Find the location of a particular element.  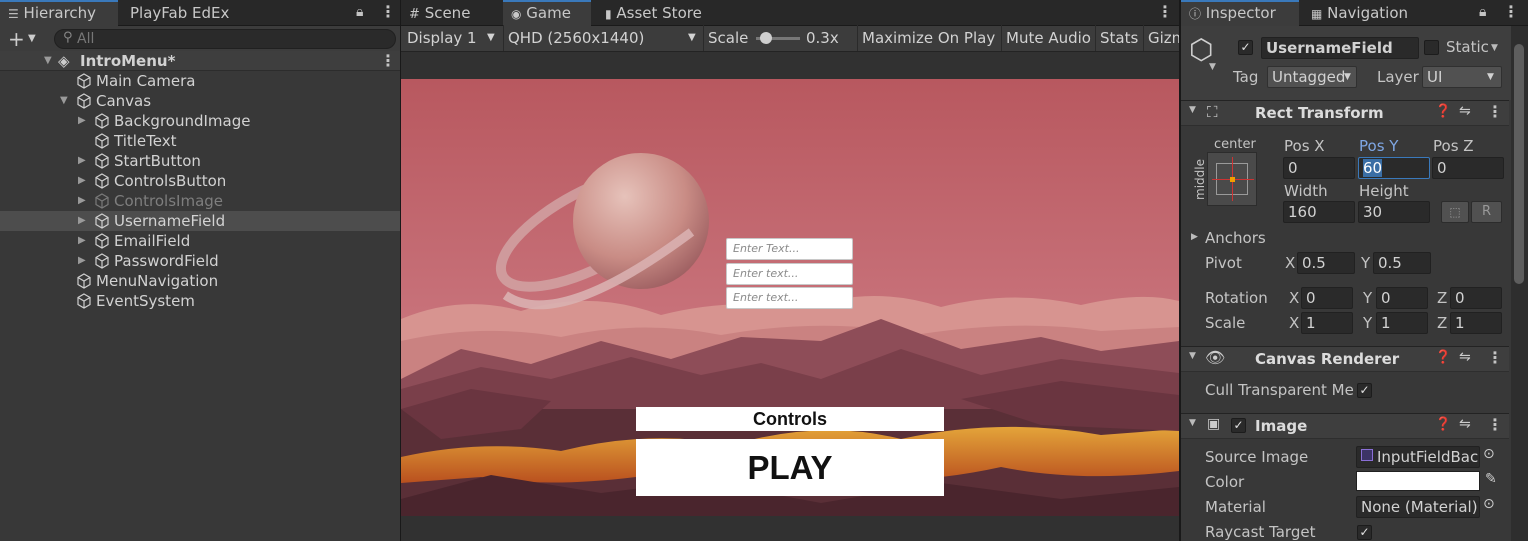

gizmos-toggle: Gizm is located at coordinates (1161, 38).